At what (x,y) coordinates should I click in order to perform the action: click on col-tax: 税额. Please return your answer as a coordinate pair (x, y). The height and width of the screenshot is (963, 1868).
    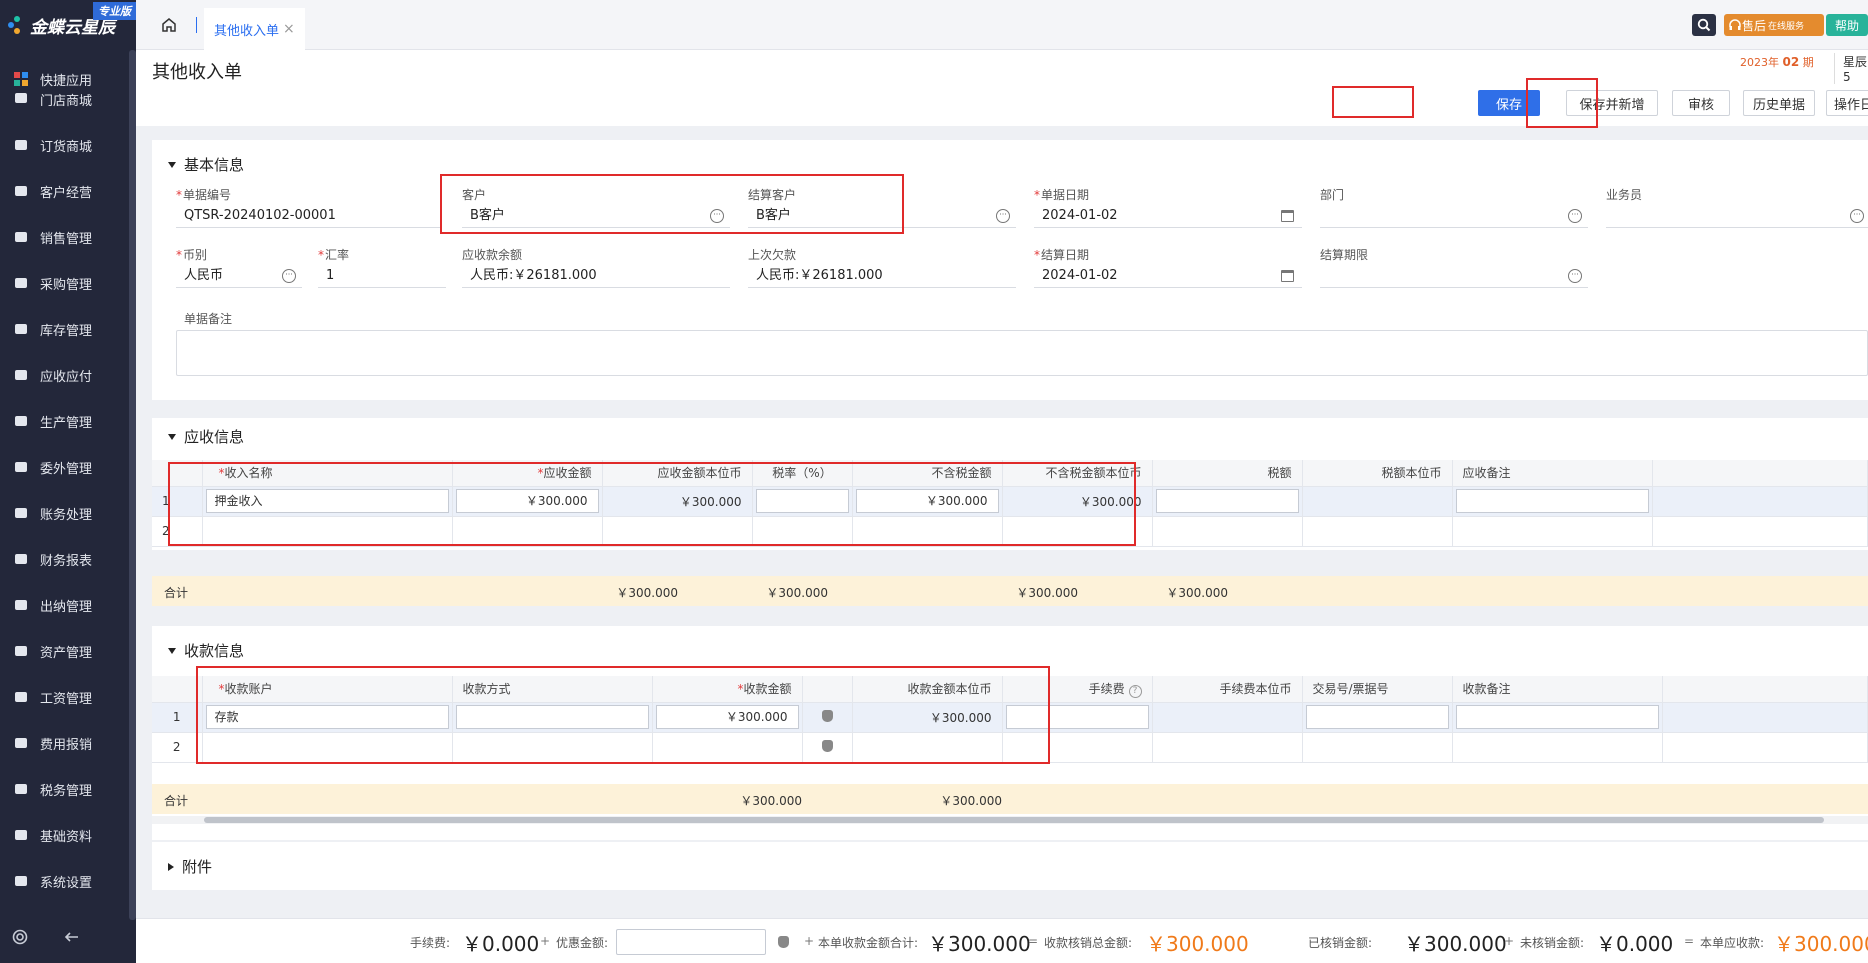
    Looking at the image, I should click on (1227, 473).